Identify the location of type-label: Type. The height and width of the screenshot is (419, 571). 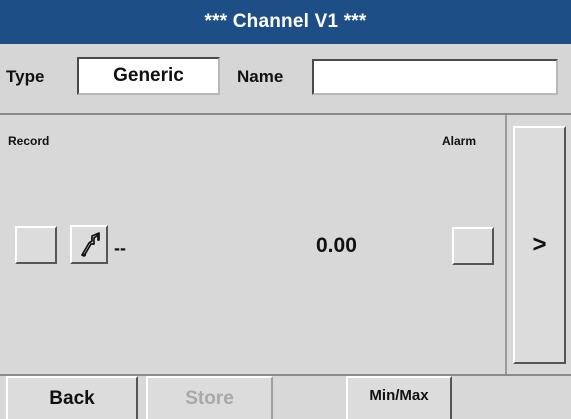
(25, 76).